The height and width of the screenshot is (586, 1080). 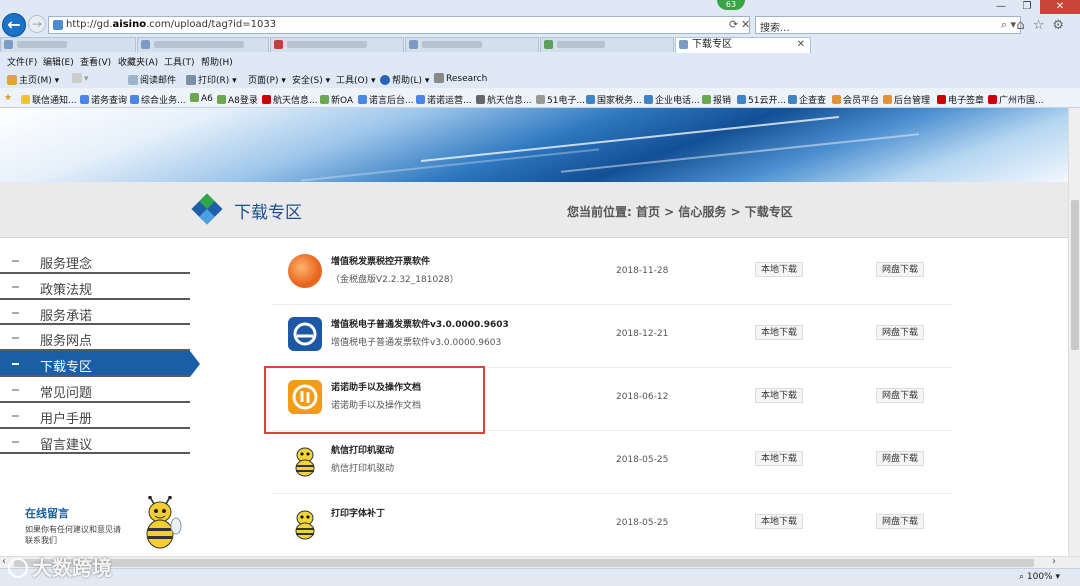 What do you see at coordinates (191, 80) in the screenshot?
I see `print-icon` at bounding box center [191, 80].